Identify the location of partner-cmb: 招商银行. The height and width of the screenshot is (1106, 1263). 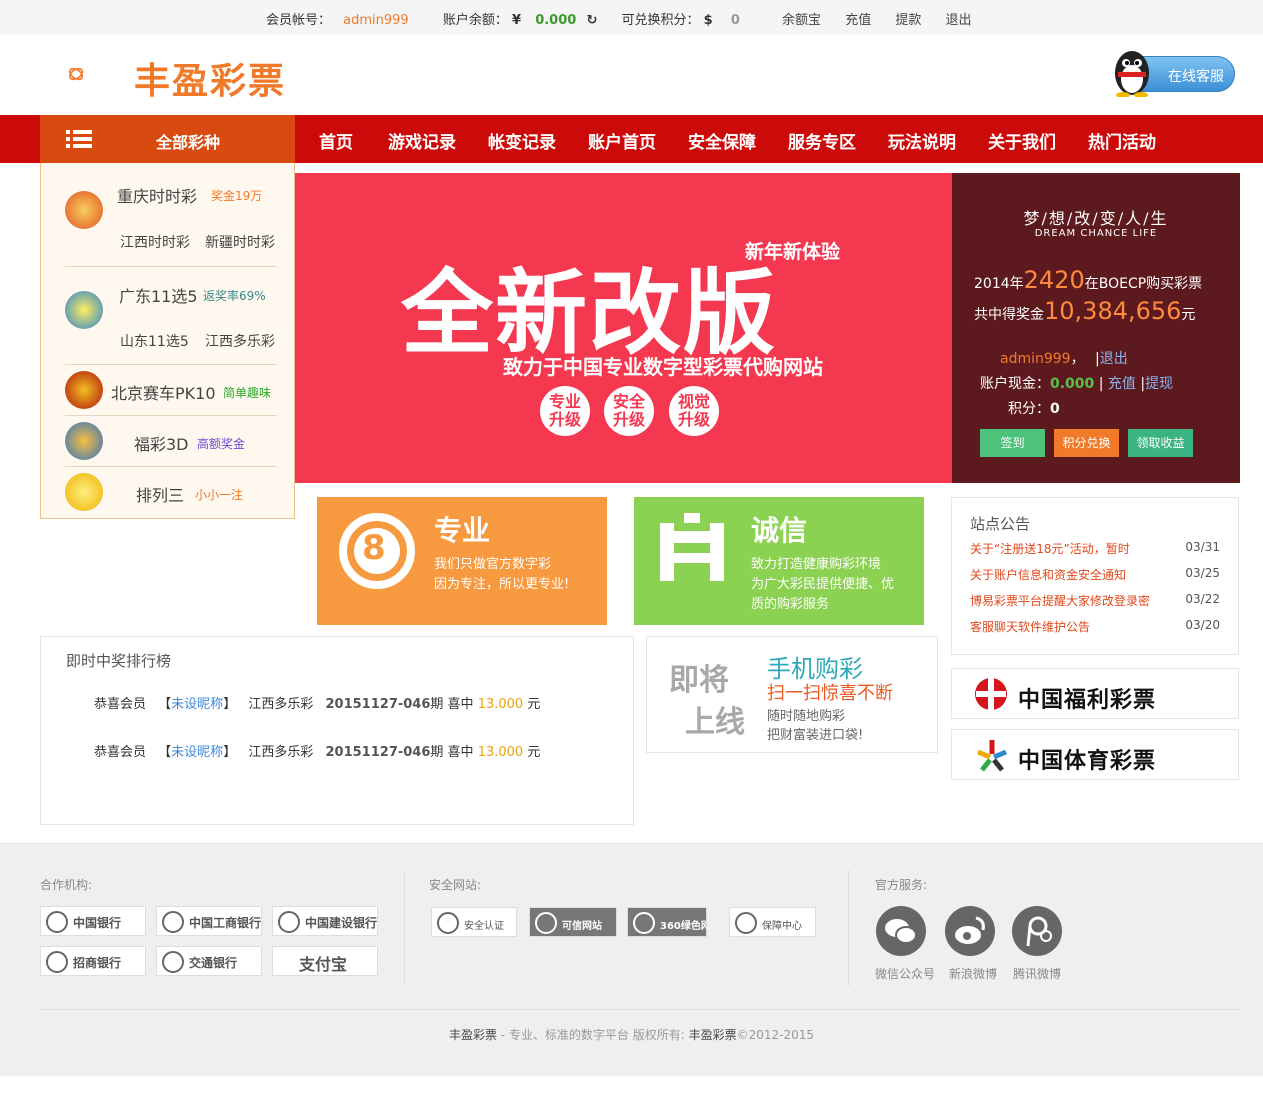
(93, 961).